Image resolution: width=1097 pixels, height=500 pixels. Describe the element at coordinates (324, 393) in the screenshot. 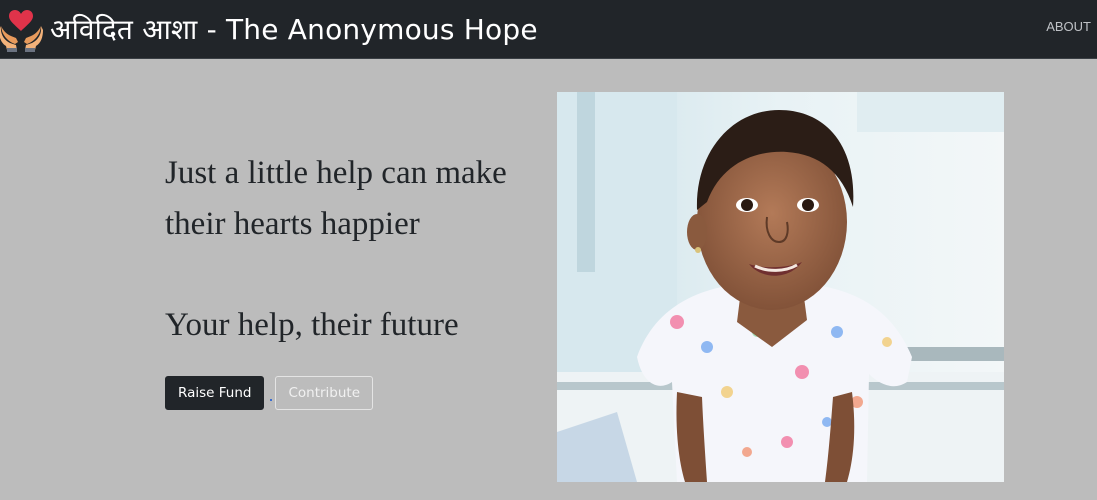

I see `contribute-button: Contribute` at that location.